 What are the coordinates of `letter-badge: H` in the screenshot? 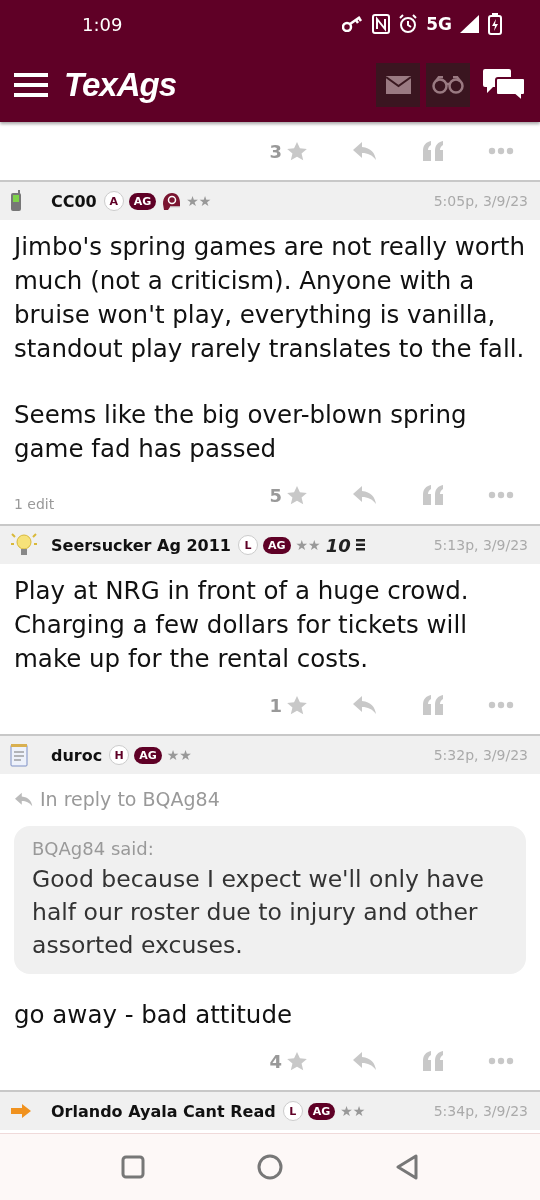 It's located at (119, 755).